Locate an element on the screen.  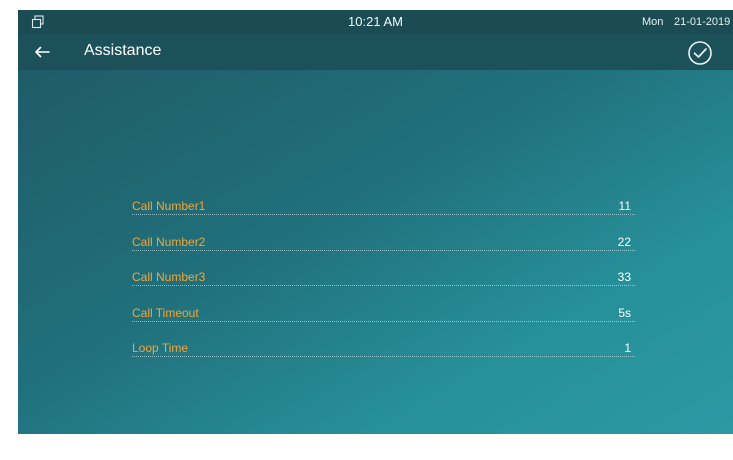
setting-row-call-timeout: Call Timeout 5s is located at coordinates (383, 315).